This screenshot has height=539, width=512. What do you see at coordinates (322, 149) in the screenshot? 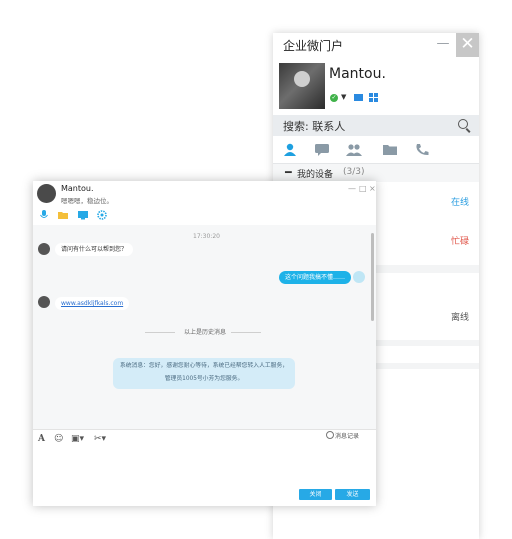
I see `message-tab-icon` at bounding box center [322, 149].